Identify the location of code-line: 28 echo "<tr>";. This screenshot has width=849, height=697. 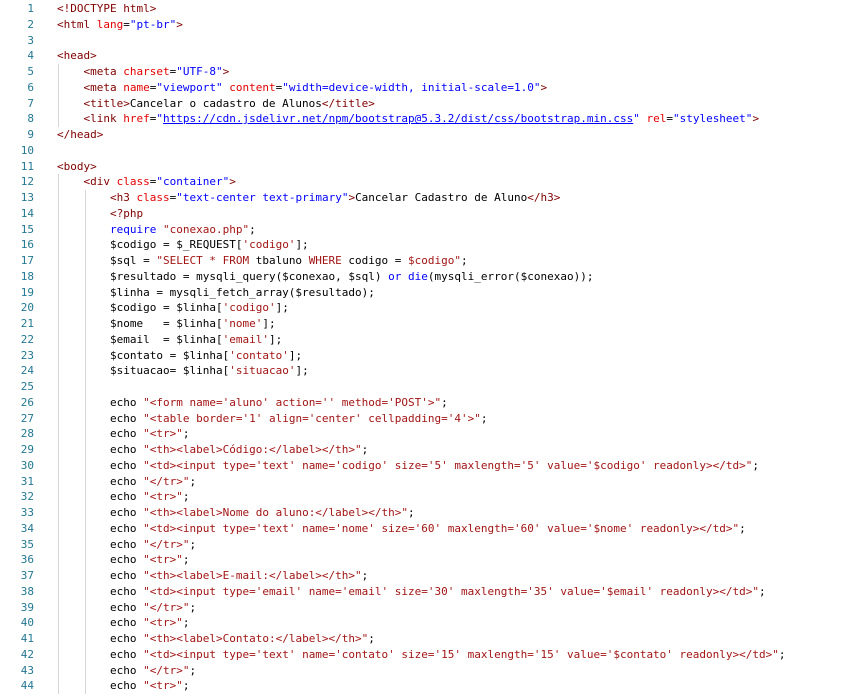
(424, 434).